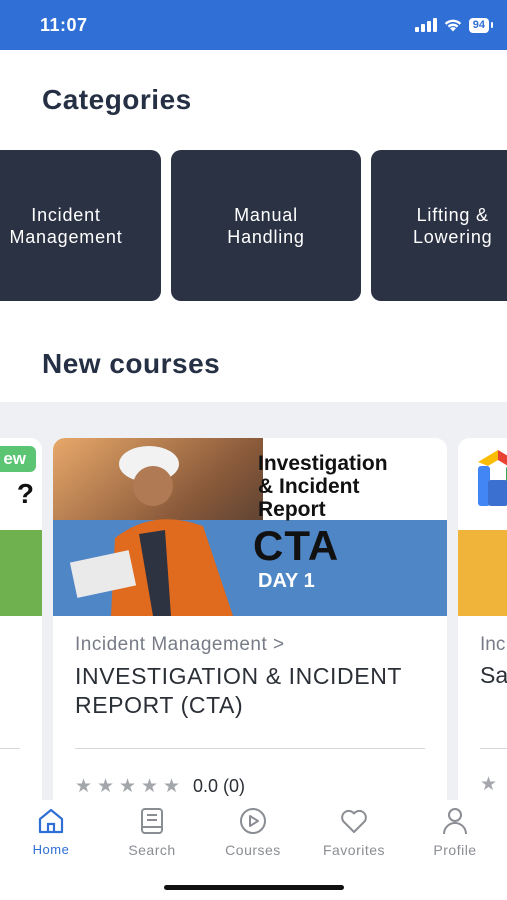 This screenshot has width=507, height=900. Describe the element at coordinates (292, 509) in the screenshot. I see `thumbnail-heading-line: Report` at that location.